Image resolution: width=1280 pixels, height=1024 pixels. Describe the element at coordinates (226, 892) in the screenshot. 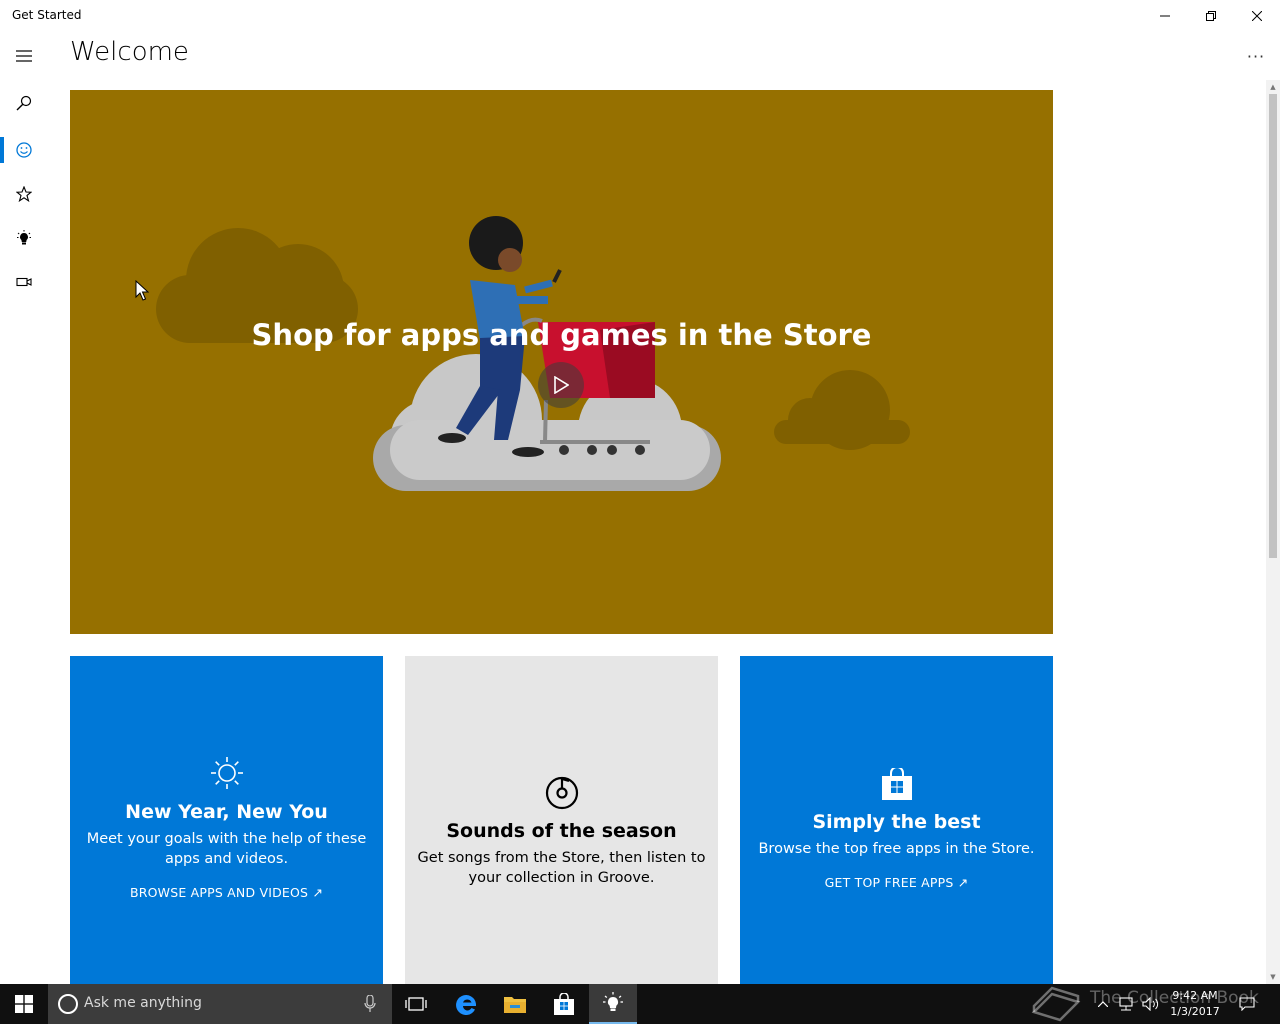

I see `browse-apps-and-videos-link: BROWSE APPS AND VIDEOS ↗` at that location.